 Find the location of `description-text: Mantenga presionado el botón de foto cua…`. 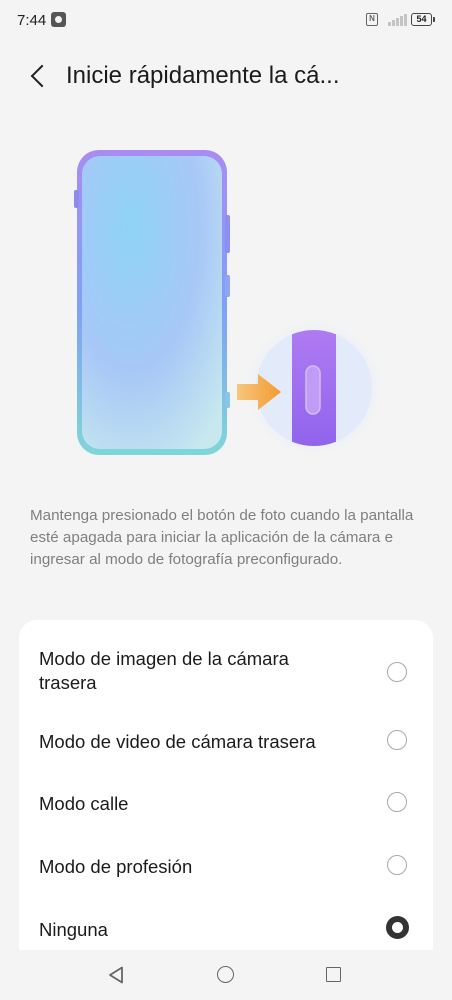

description-text: Mantenga presionado el botón de foto cua… is located at coordinates (222, 537).